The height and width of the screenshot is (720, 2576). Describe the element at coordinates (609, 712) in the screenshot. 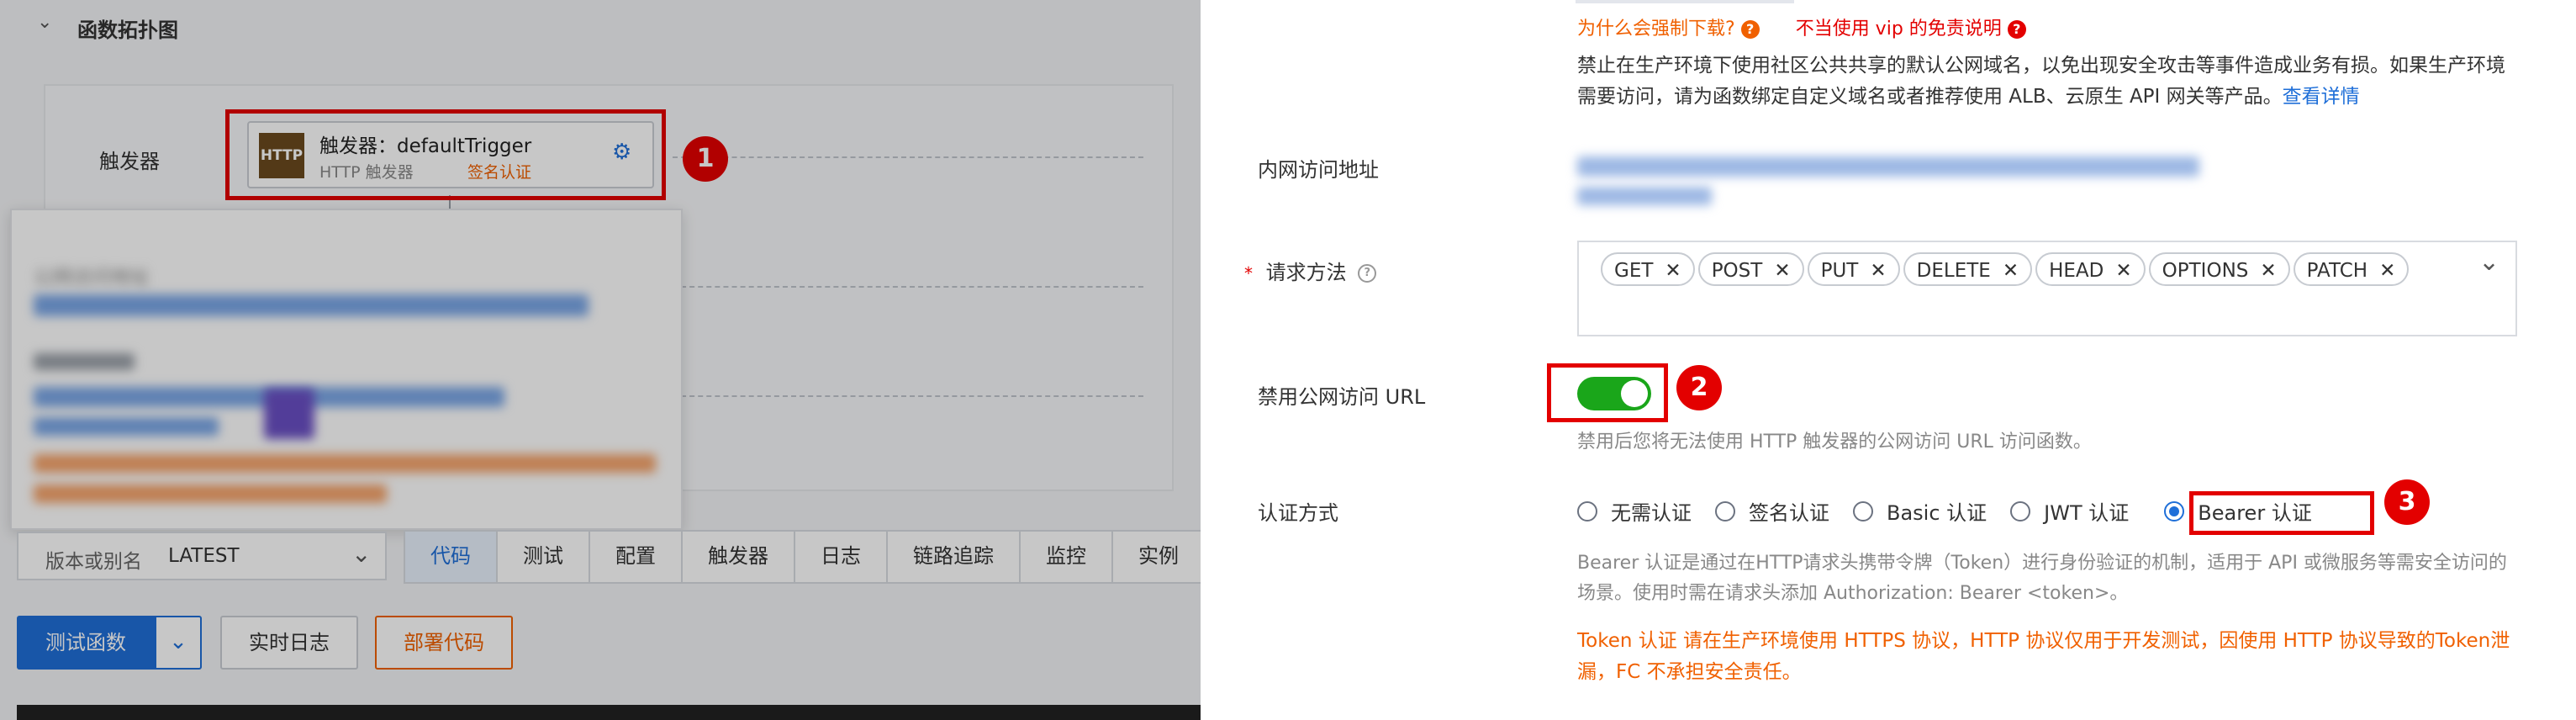

I see `editor-strip` at that location.